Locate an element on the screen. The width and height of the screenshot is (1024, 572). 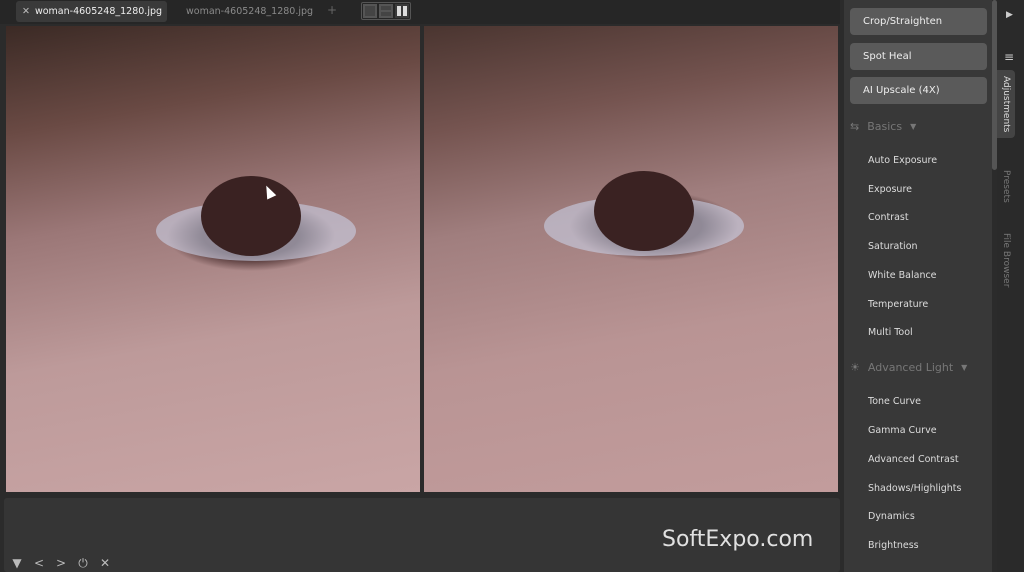
item-brightness: Brightness is located at coordinates (893, 545).